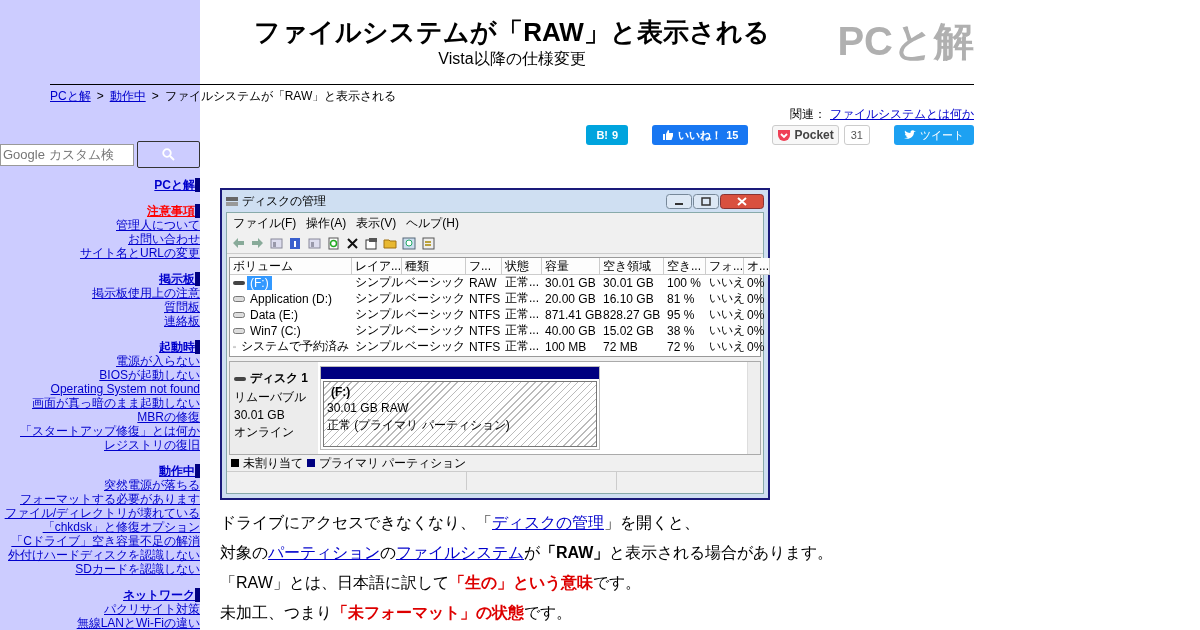 The width and height of the screenshot is (1200, 630). What do you see at coordinates (419, 425) in the screenshot?
I see `partition-detail: 正常 (プライマリ パーティション)` at bounding box center [419, 425].